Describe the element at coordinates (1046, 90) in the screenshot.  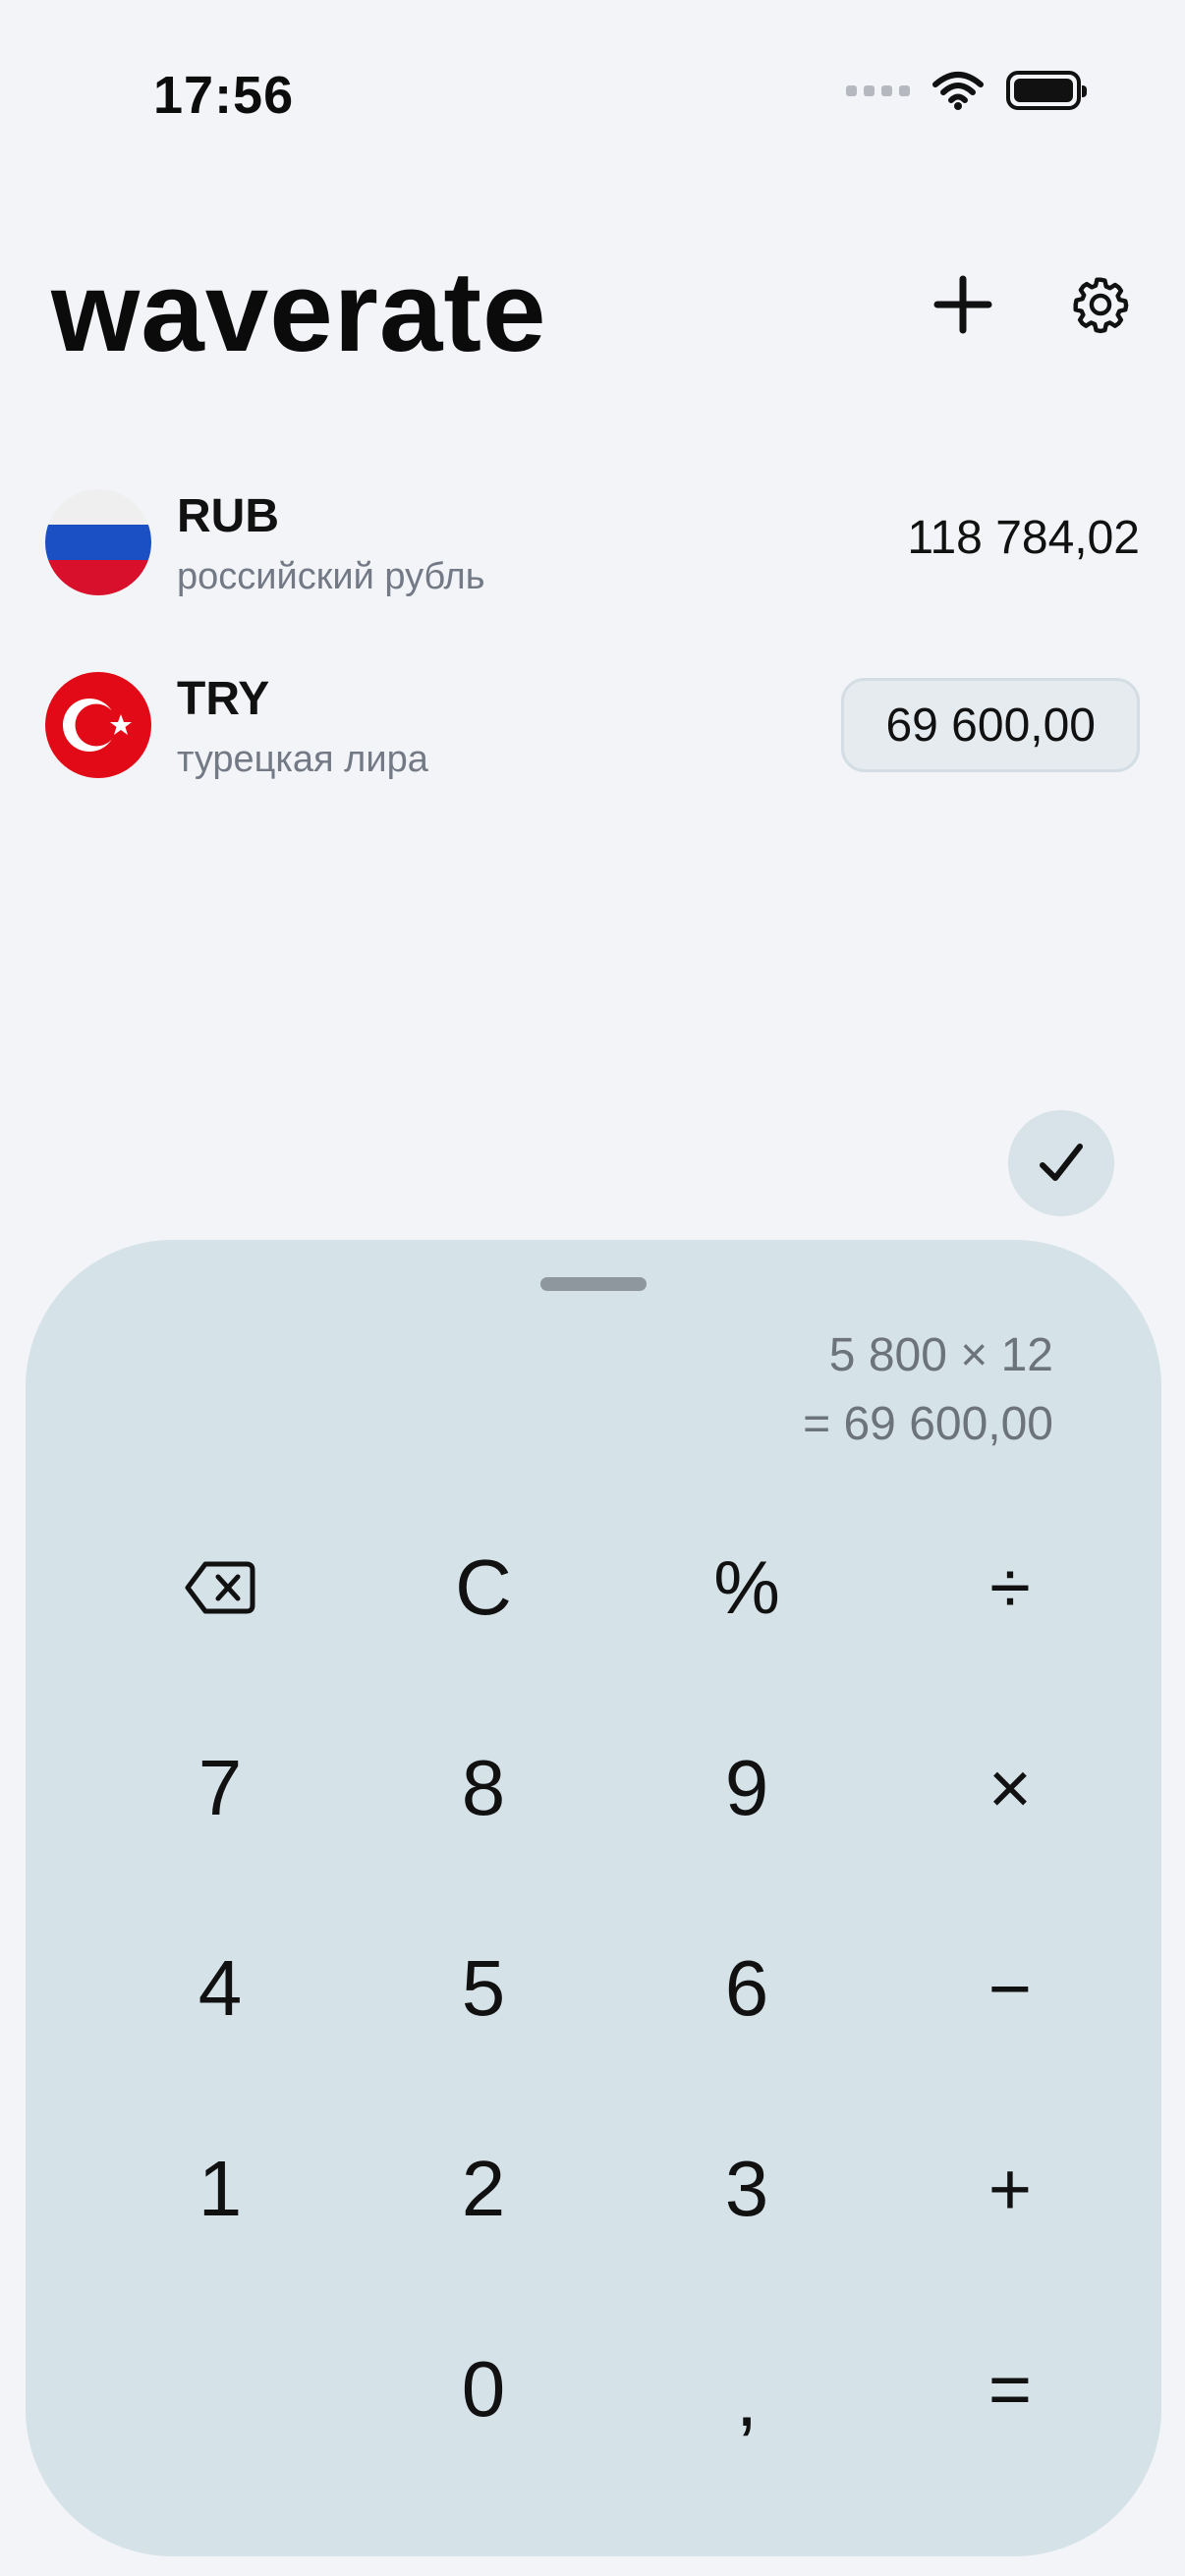
I see `battery-full-icon` at that location.